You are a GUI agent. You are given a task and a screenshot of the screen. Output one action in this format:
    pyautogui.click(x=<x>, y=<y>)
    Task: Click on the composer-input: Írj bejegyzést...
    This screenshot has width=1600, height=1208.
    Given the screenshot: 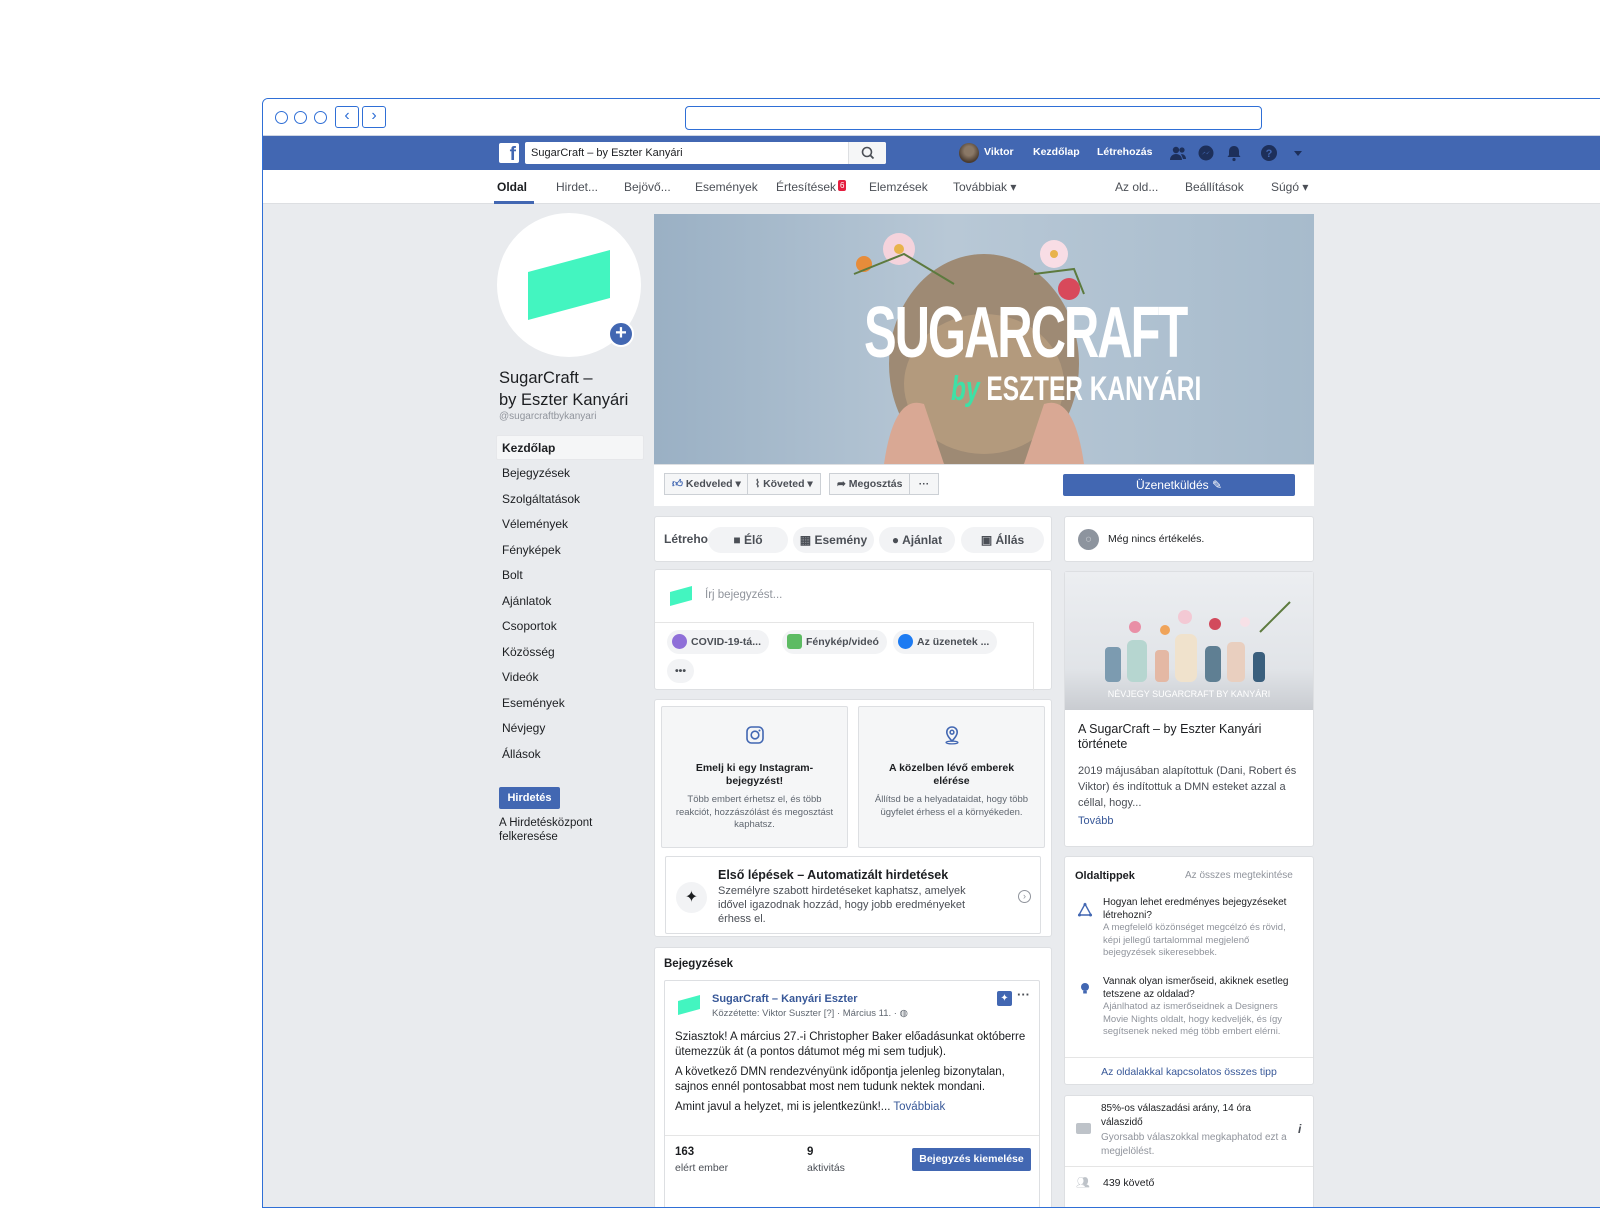 What is the action you would take?
    pyautogui.click(x=743, y=595)
    